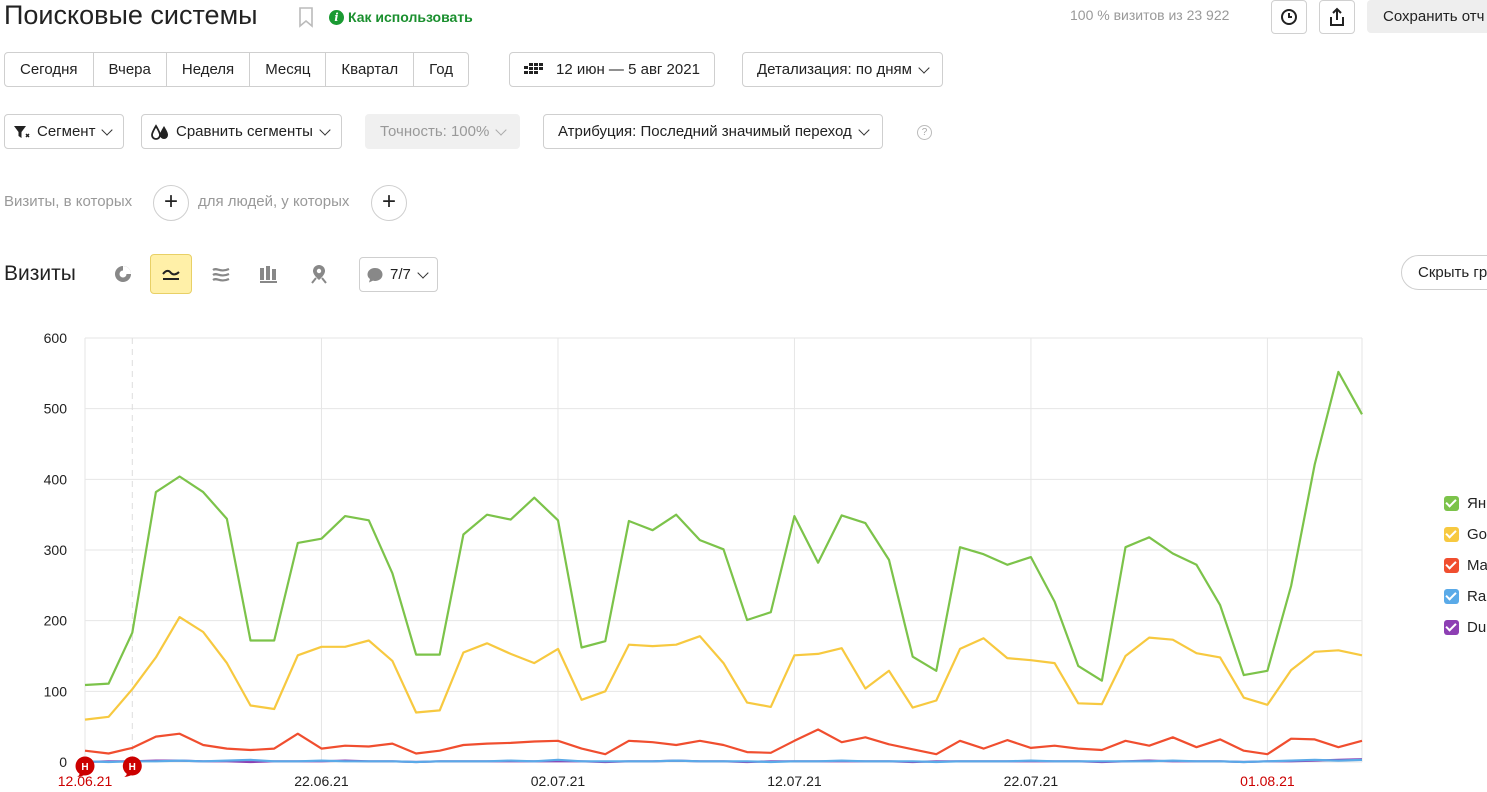 The image size is (1487, 792). I want to click on clock-icon, so click(1289, 17).